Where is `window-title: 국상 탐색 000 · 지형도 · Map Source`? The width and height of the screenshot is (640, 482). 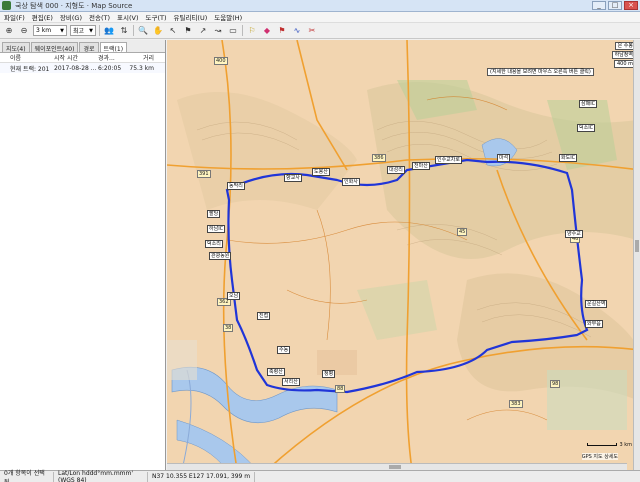 window-title: 국상 탐색 000 · 지형도 · Map Source is located at coordinates (74, 5).